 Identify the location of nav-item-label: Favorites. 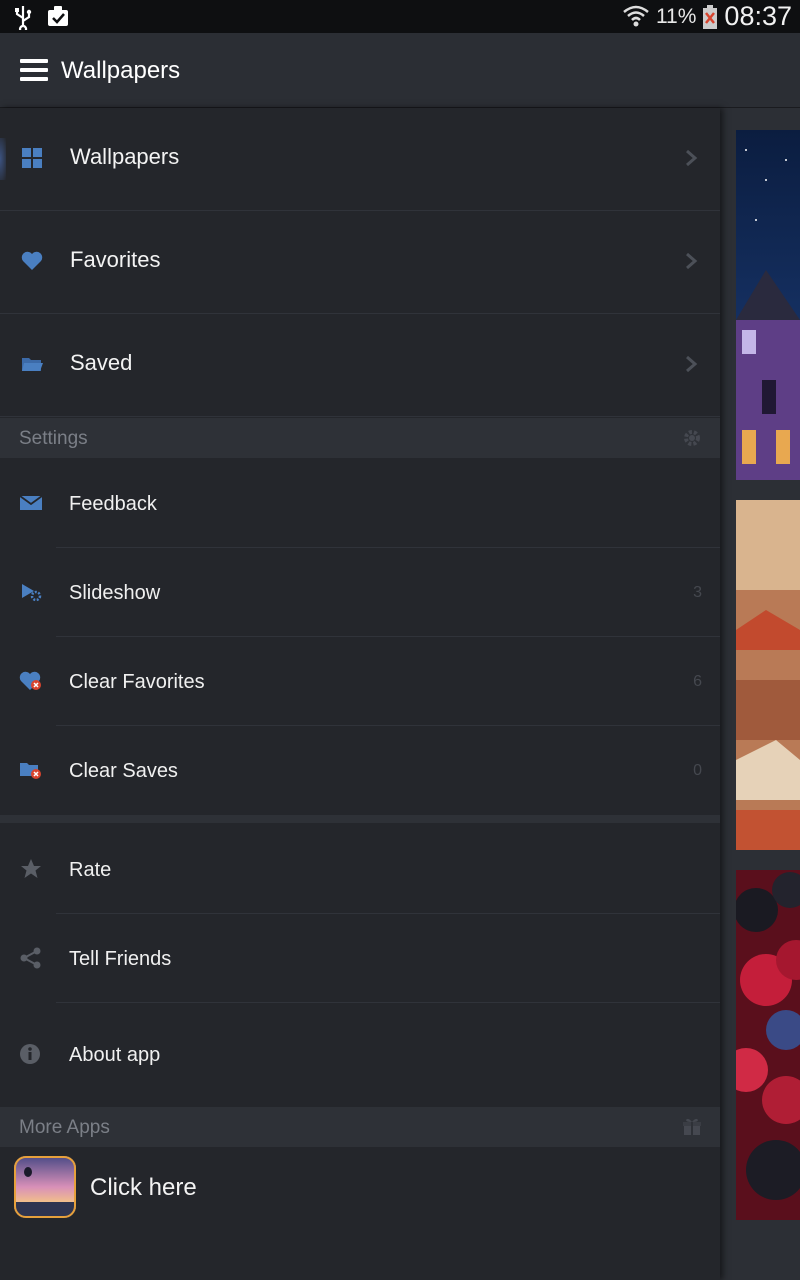
(115, 259).